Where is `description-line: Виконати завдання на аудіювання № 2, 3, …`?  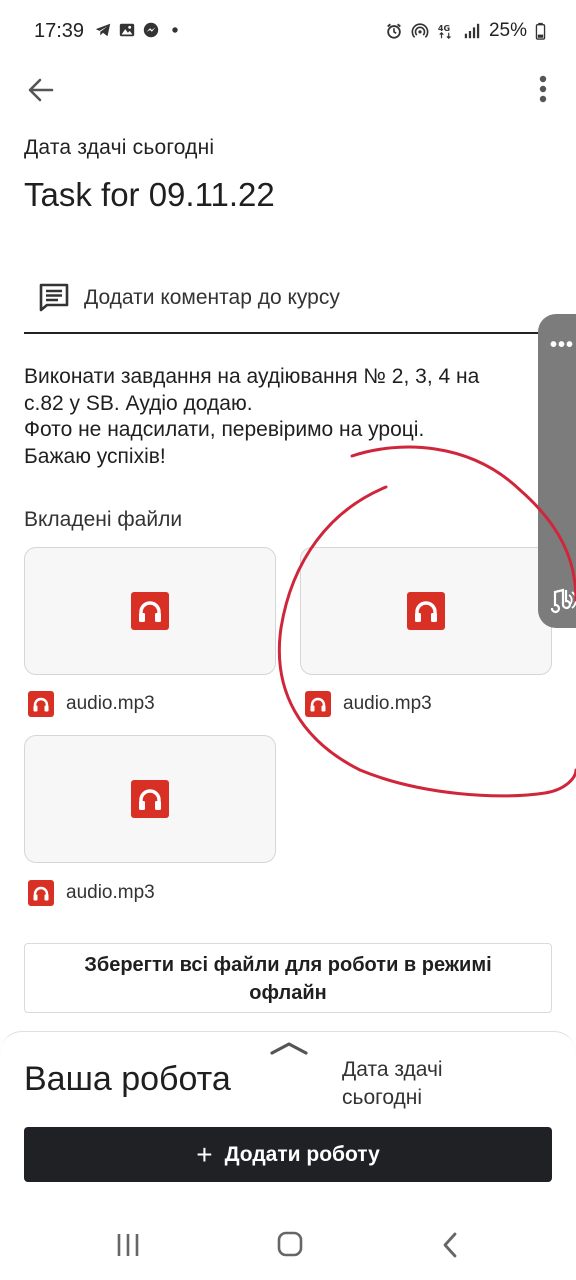
description-line: Виконати завдання на аудіювання № 2, 3, … is located at coordinates (252, 376).